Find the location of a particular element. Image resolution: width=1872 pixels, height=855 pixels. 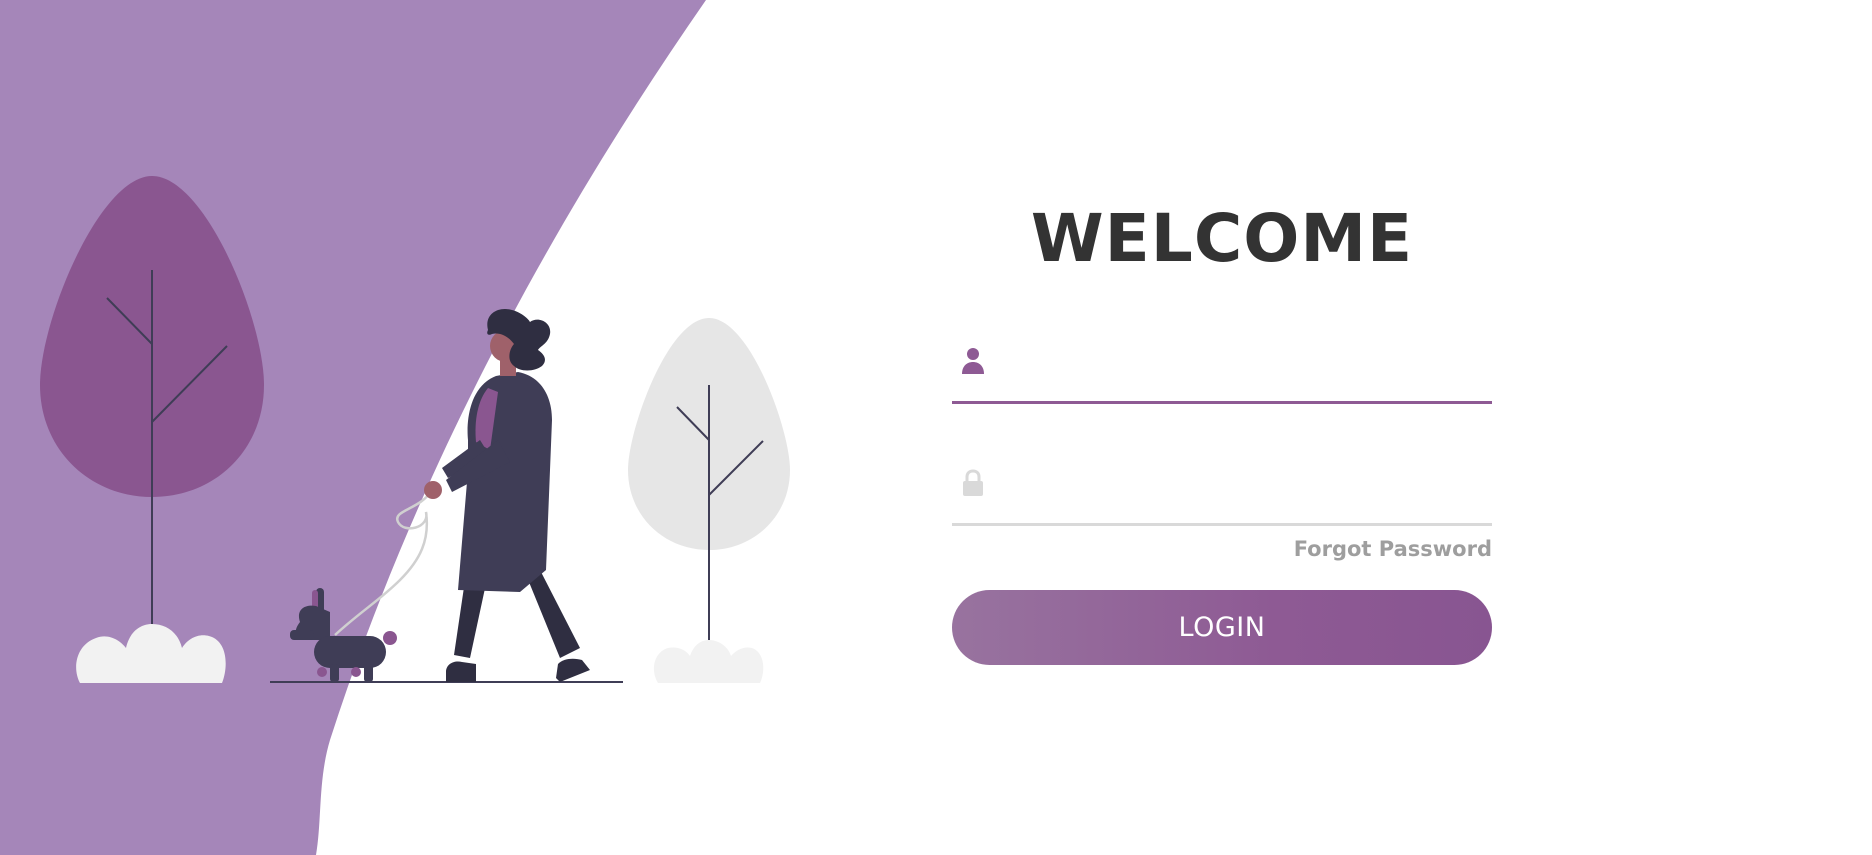

welcome-title: WELCOME is located at coordinates (1222, 238).